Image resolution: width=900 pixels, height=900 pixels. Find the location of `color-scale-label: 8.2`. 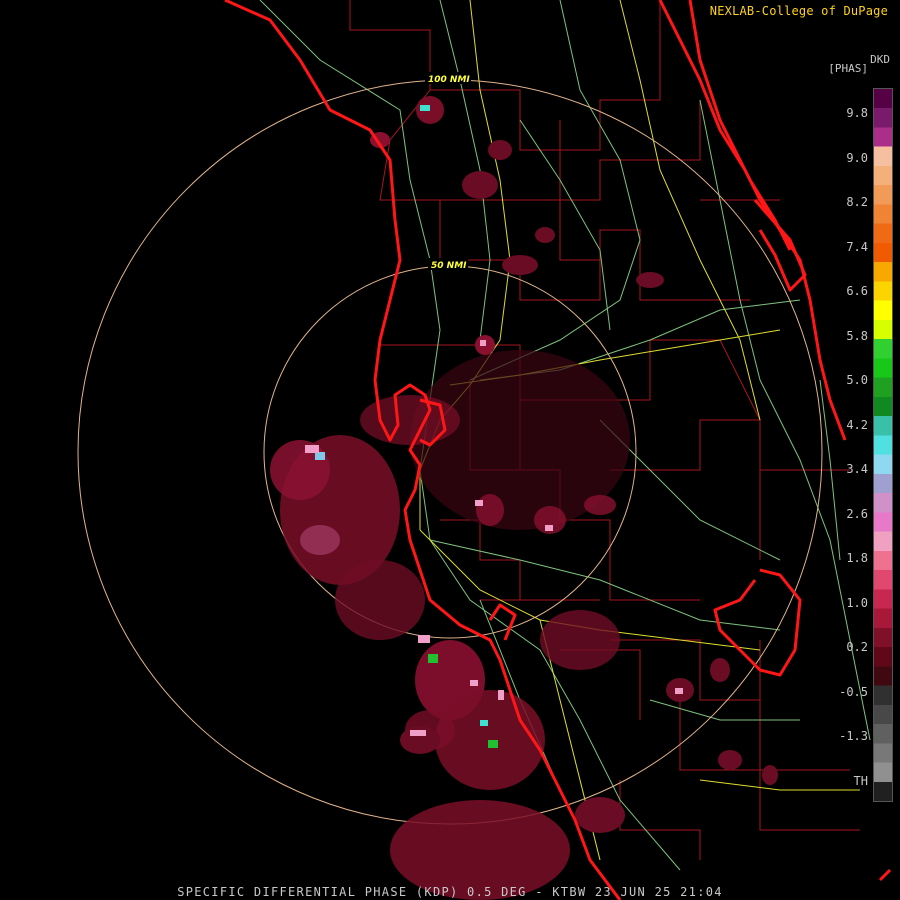

color-scale-label: 8.2 is located at coordinates (857, 202).